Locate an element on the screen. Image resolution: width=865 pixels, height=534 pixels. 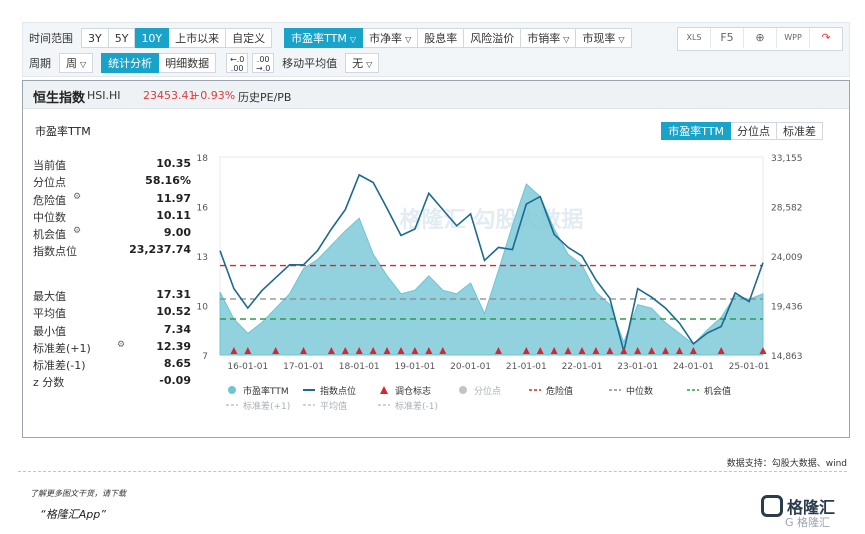
legend-label: 中位数 is located at coordinates (639, 391).